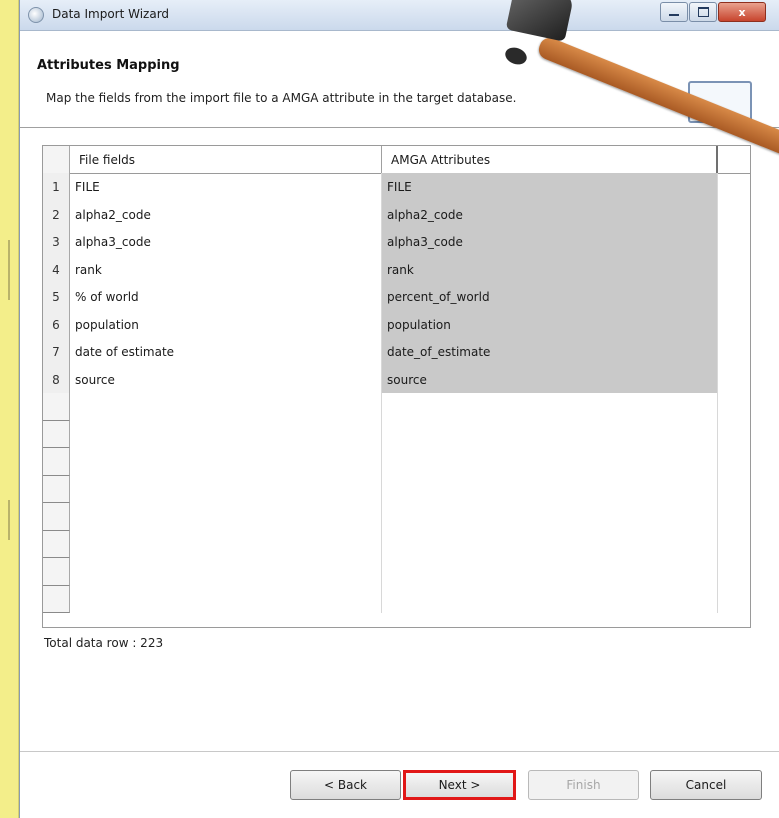 This screenshot has height=818, width=779. I want to click on table-row: 5% of world percent_of_world, so click(396, 297).